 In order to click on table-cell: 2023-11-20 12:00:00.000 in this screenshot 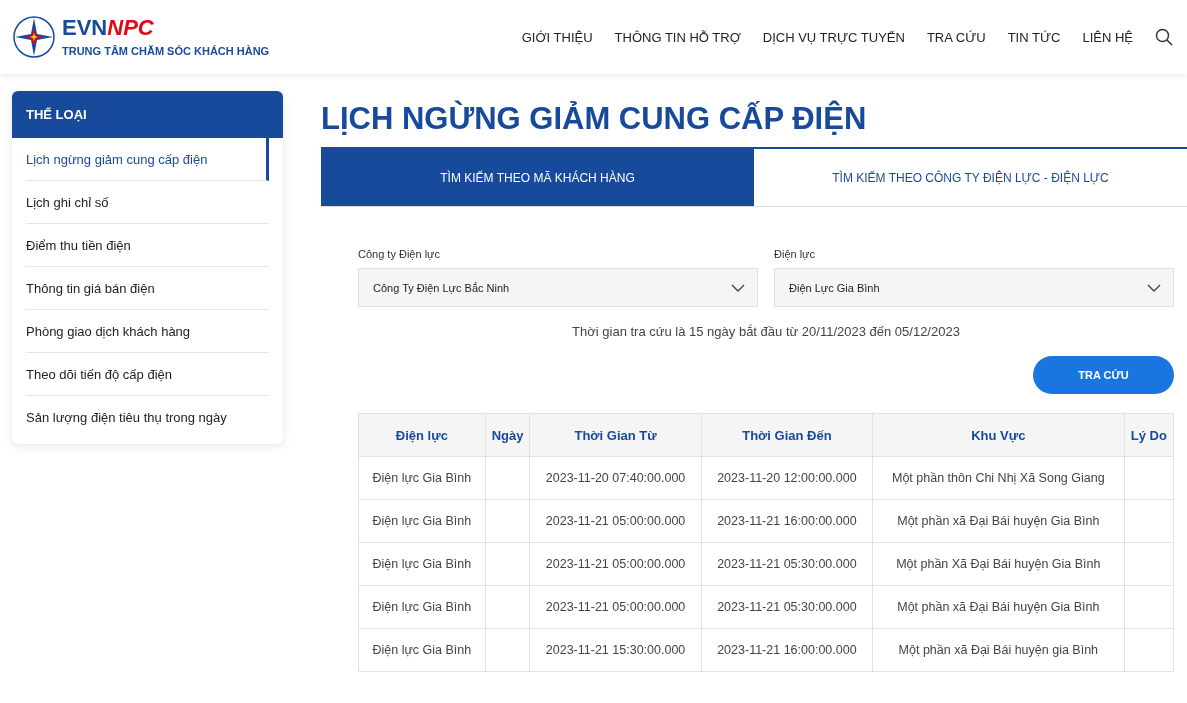, I will do `click(787, 478)`.